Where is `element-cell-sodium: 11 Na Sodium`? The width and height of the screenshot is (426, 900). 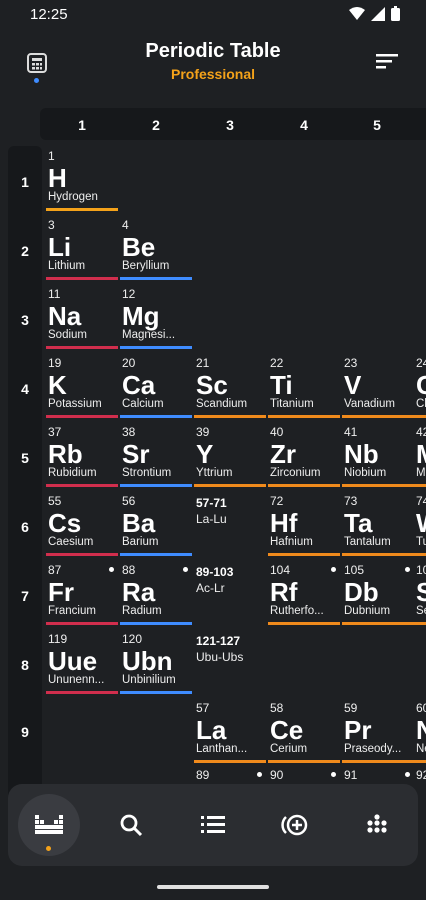
element-cell-sodium: 11 Na Sodium is located at coordinates (82, 317).